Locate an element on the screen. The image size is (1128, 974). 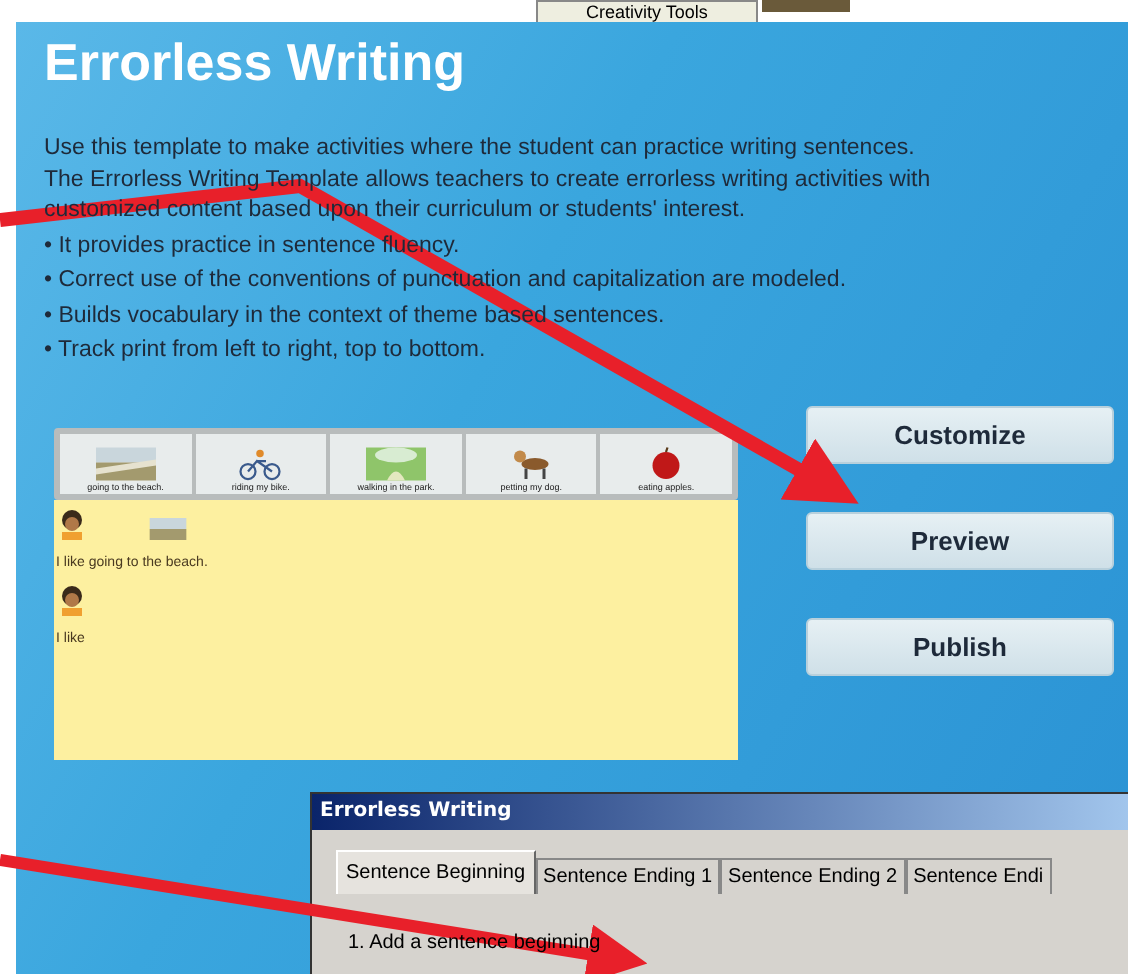
creativity-tools-tab: Creativity Tools is located at coordinates (647, 11).